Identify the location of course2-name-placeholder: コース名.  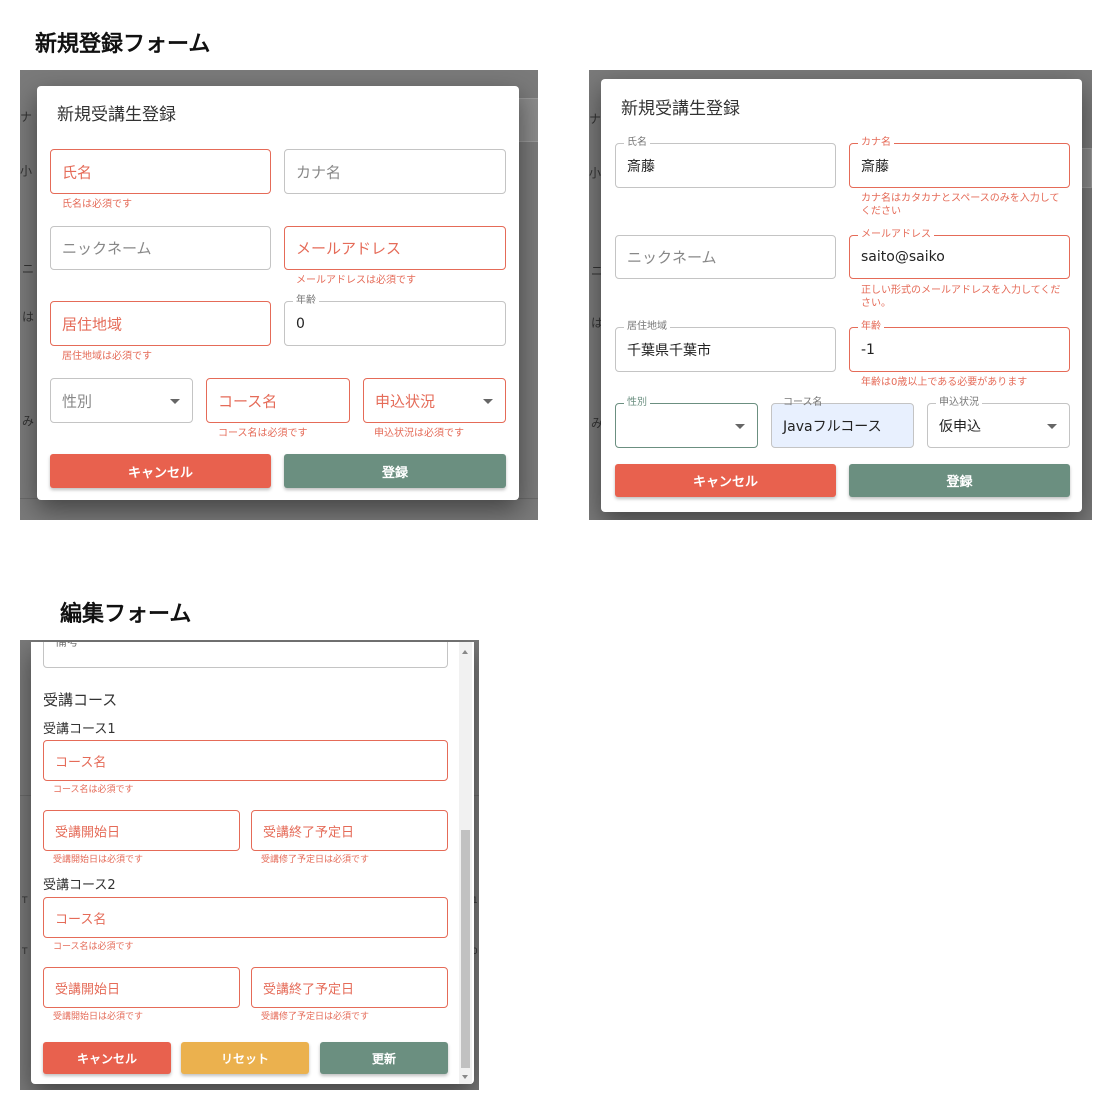
(81, 919).